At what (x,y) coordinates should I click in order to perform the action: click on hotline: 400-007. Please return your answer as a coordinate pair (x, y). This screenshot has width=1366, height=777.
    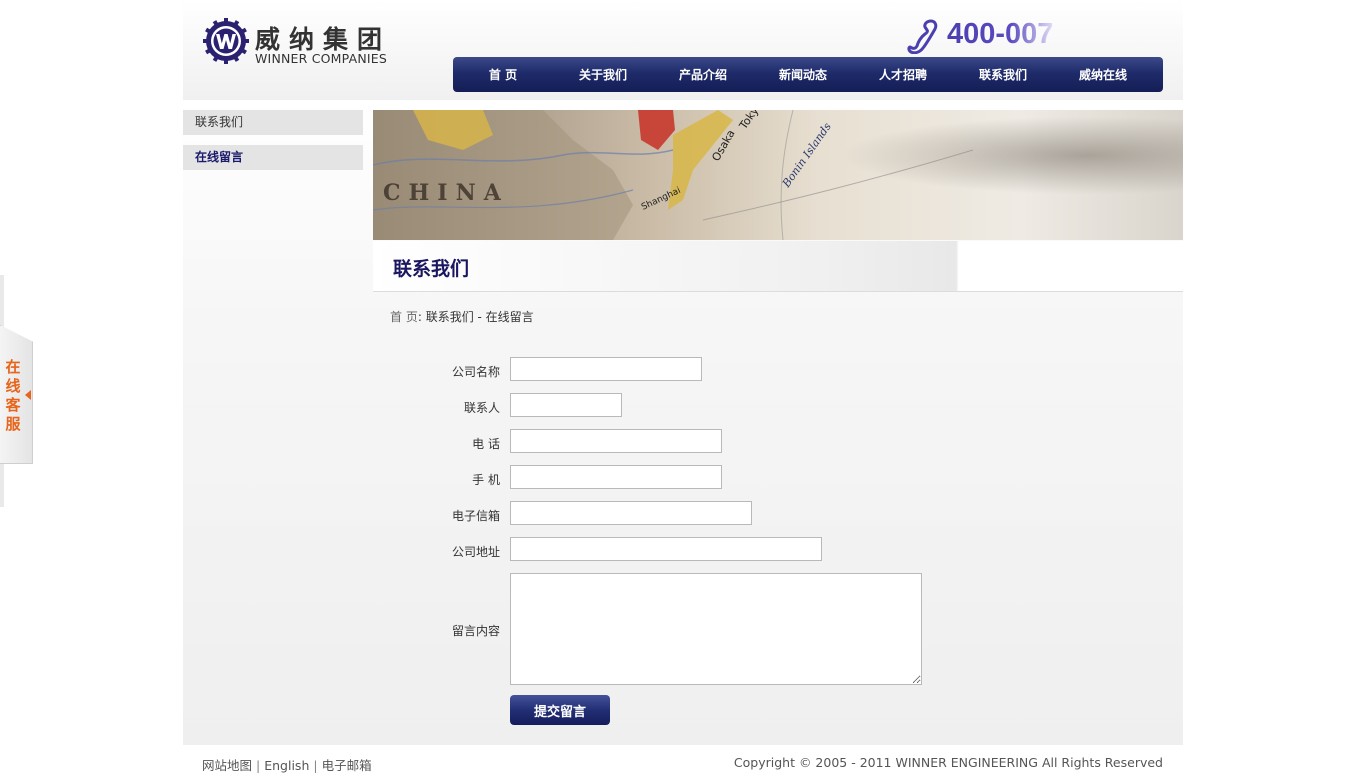
    Looking at the image, I should click on (992, 37).